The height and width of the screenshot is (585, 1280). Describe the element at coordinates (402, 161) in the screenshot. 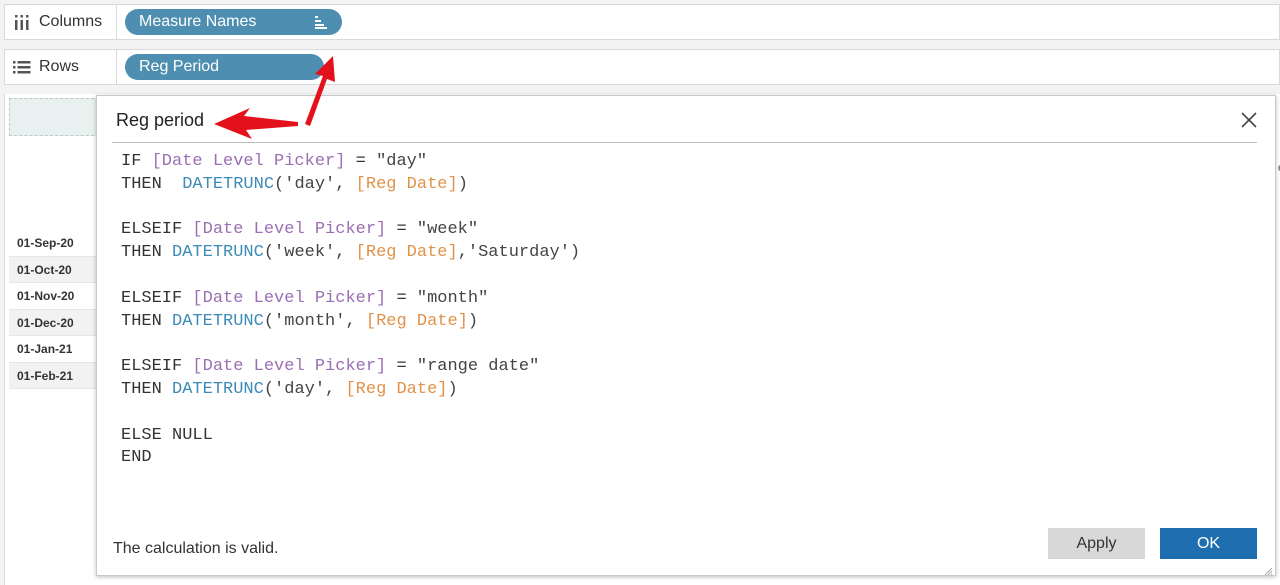

I see `code-token: "day"` at that location.